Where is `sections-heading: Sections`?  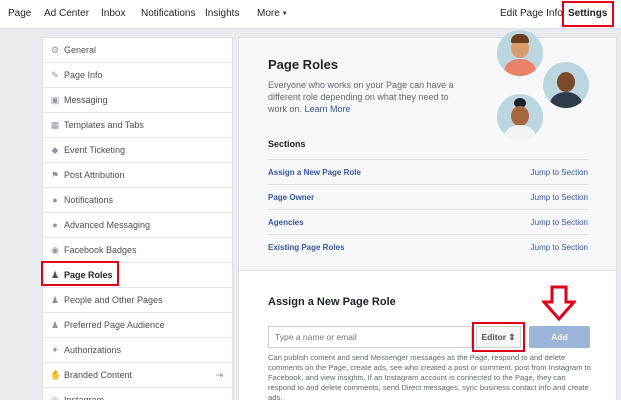
sections-heading: Sections is located at coordinates (287, 144).